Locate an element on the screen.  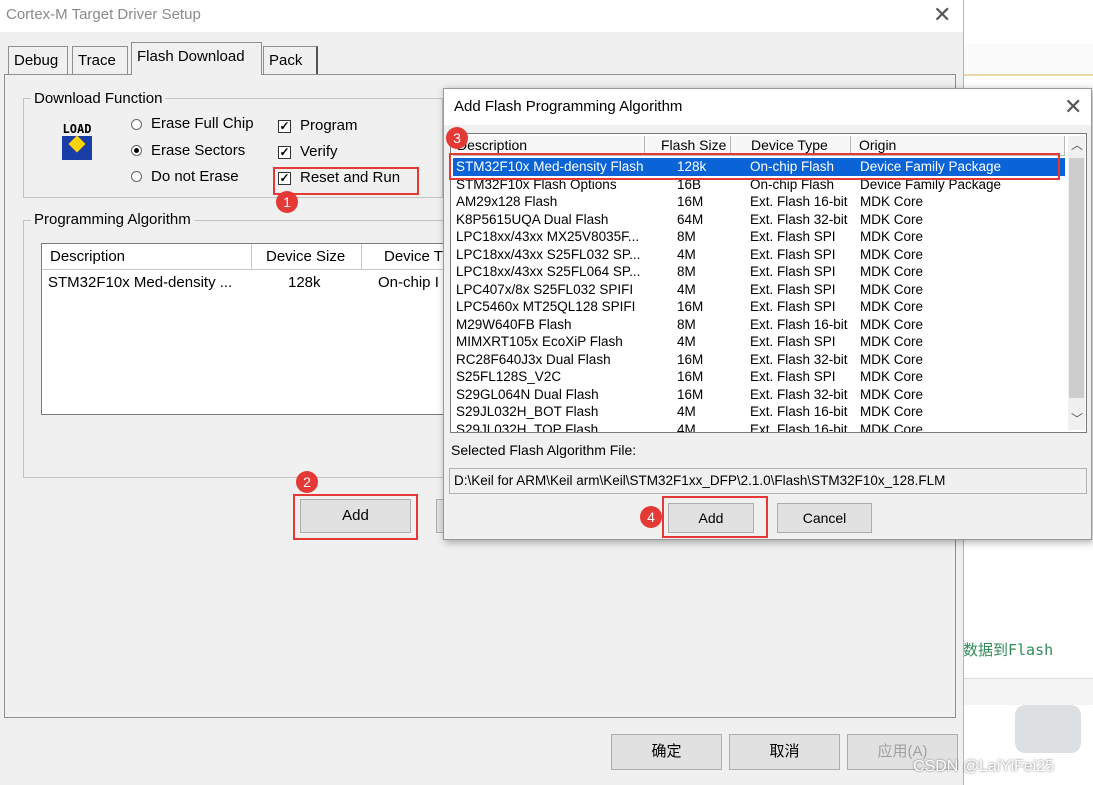
add-dialog-title: Add Flash Programming Algorithm is located at coordinates (568, 106).